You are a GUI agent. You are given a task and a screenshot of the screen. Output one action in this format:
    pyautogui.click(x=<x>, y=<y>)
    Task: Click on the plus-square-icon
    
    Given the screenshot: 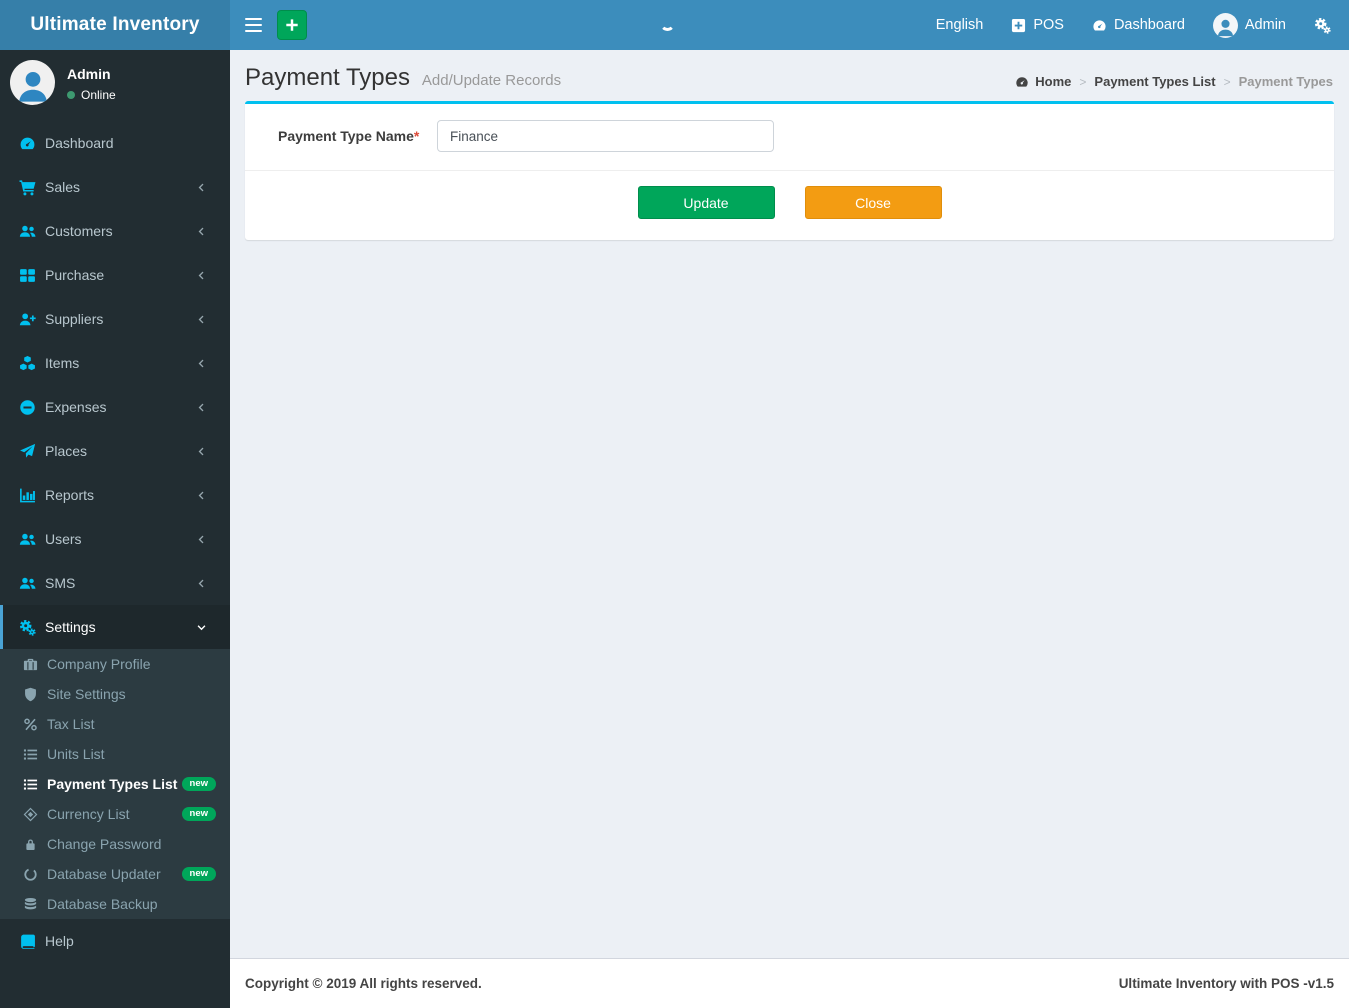 What is the action you would take?
    pyautogui.click(x=1018, y=25)
    